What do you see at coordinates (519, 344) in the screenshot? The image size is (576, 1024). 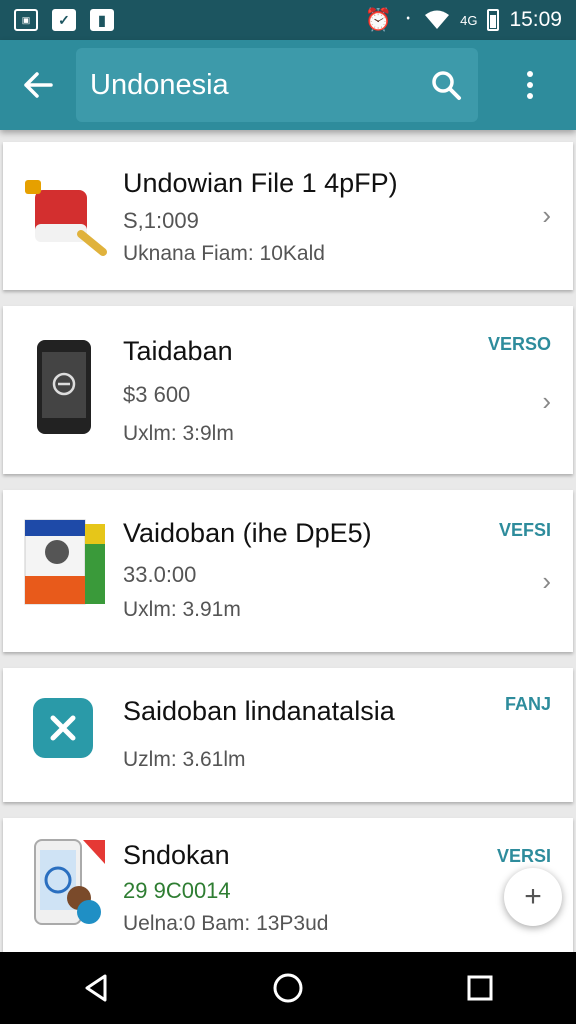 I see `item-tag: VERSO` at bounding box center [519, 344].